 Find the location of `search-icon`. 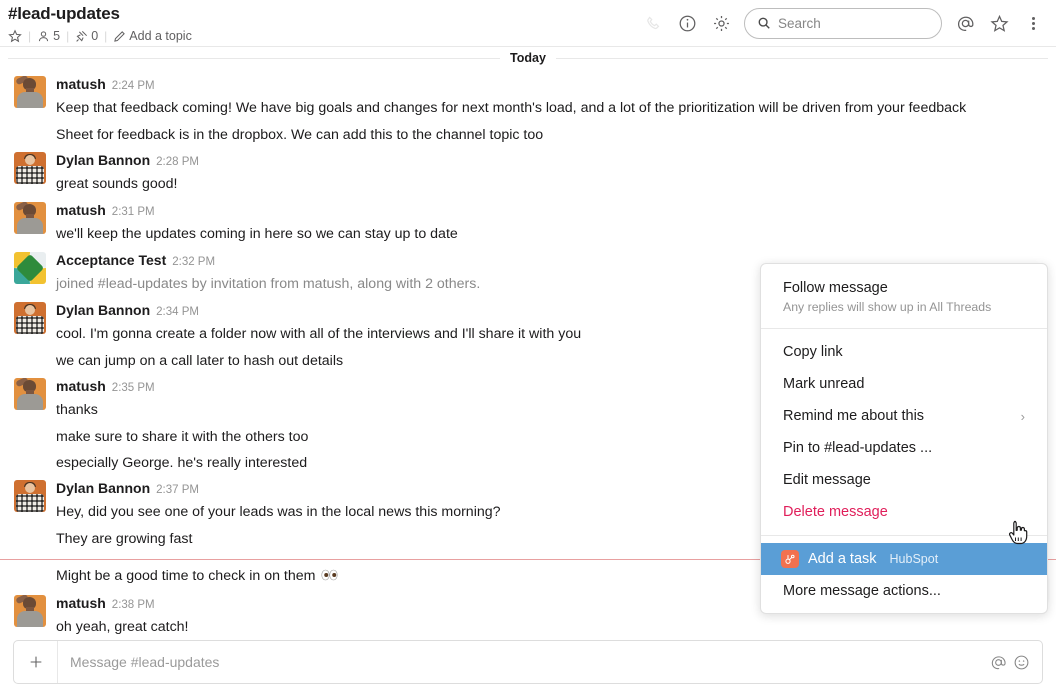

search-icon is located at coordinates (764, 23).